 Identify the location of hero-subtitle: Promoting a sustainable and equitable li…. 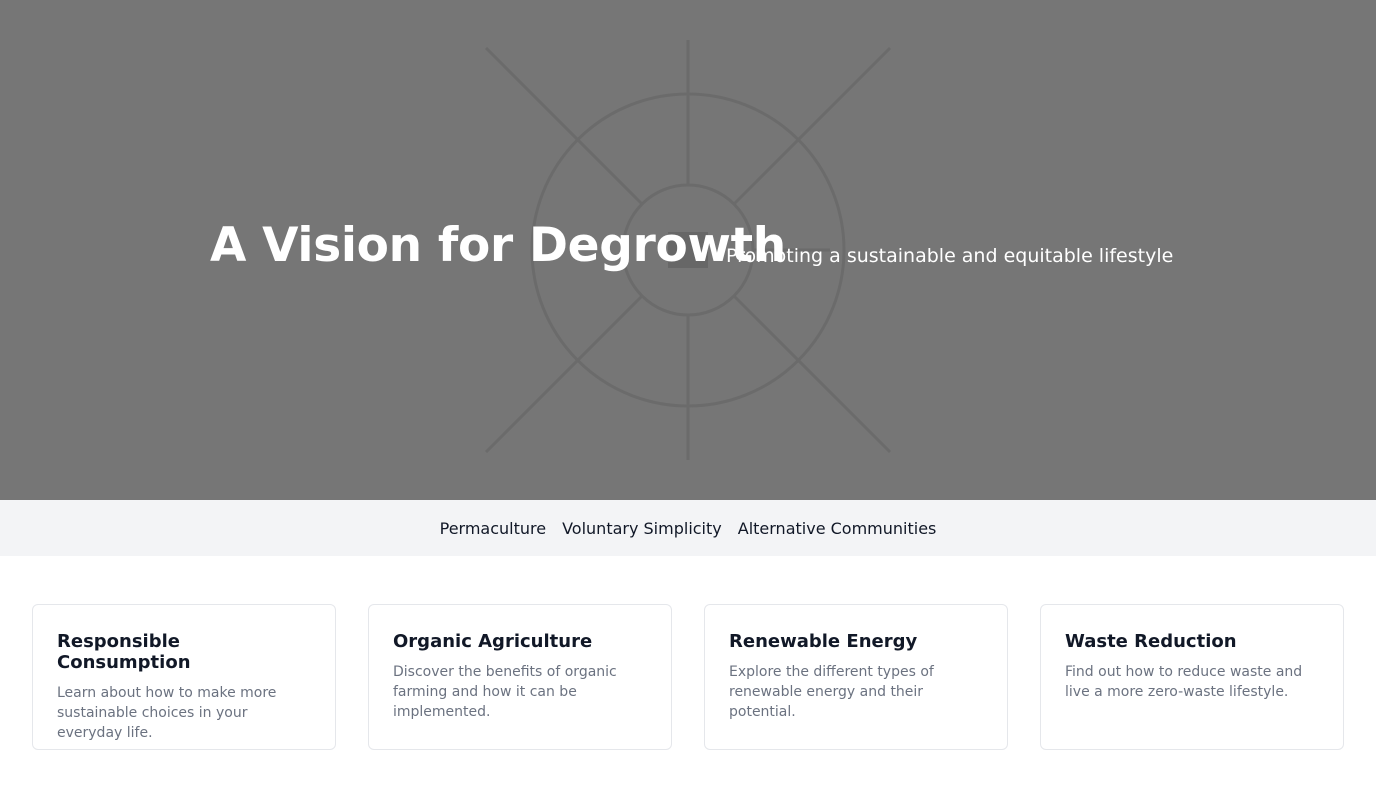
(950, 256).